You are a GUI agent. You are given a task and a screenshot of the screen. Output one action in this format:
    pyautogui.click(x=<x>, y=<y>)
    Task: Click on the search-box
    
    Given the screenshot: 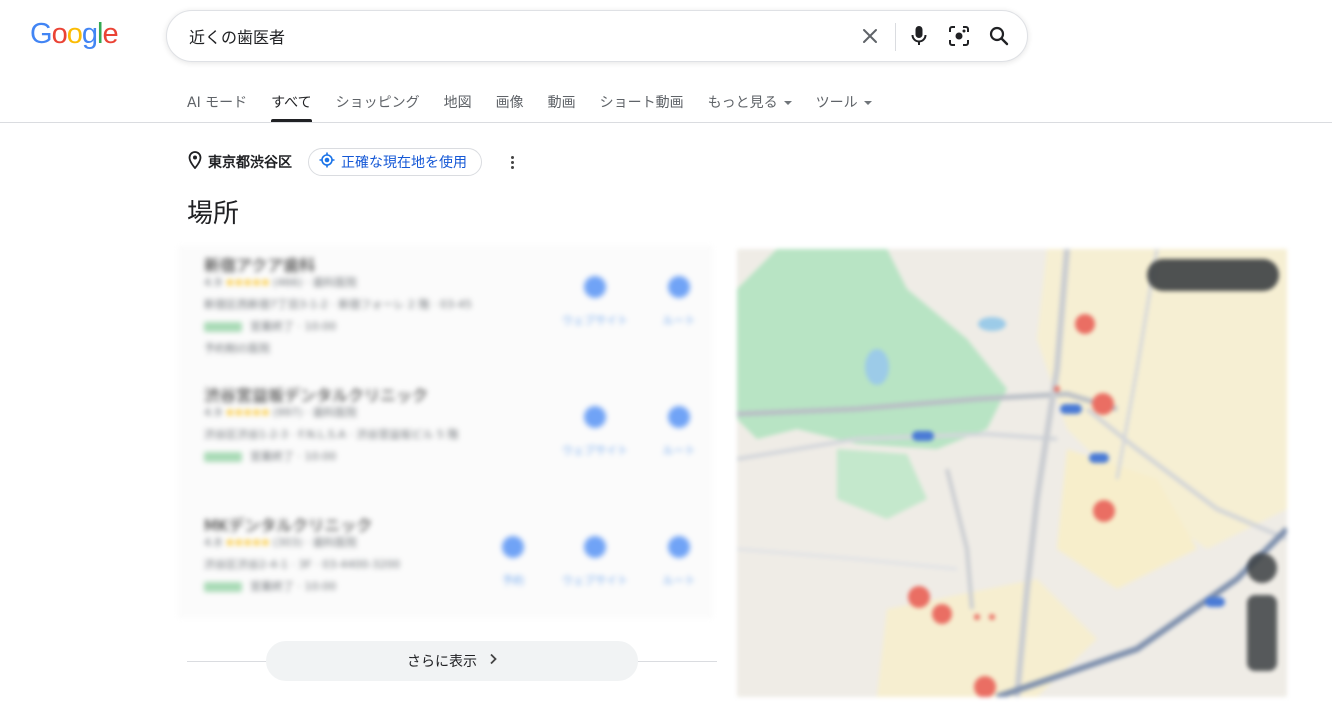 What is the action you would take?
    pyautogui.click(x=597, y=36)
    